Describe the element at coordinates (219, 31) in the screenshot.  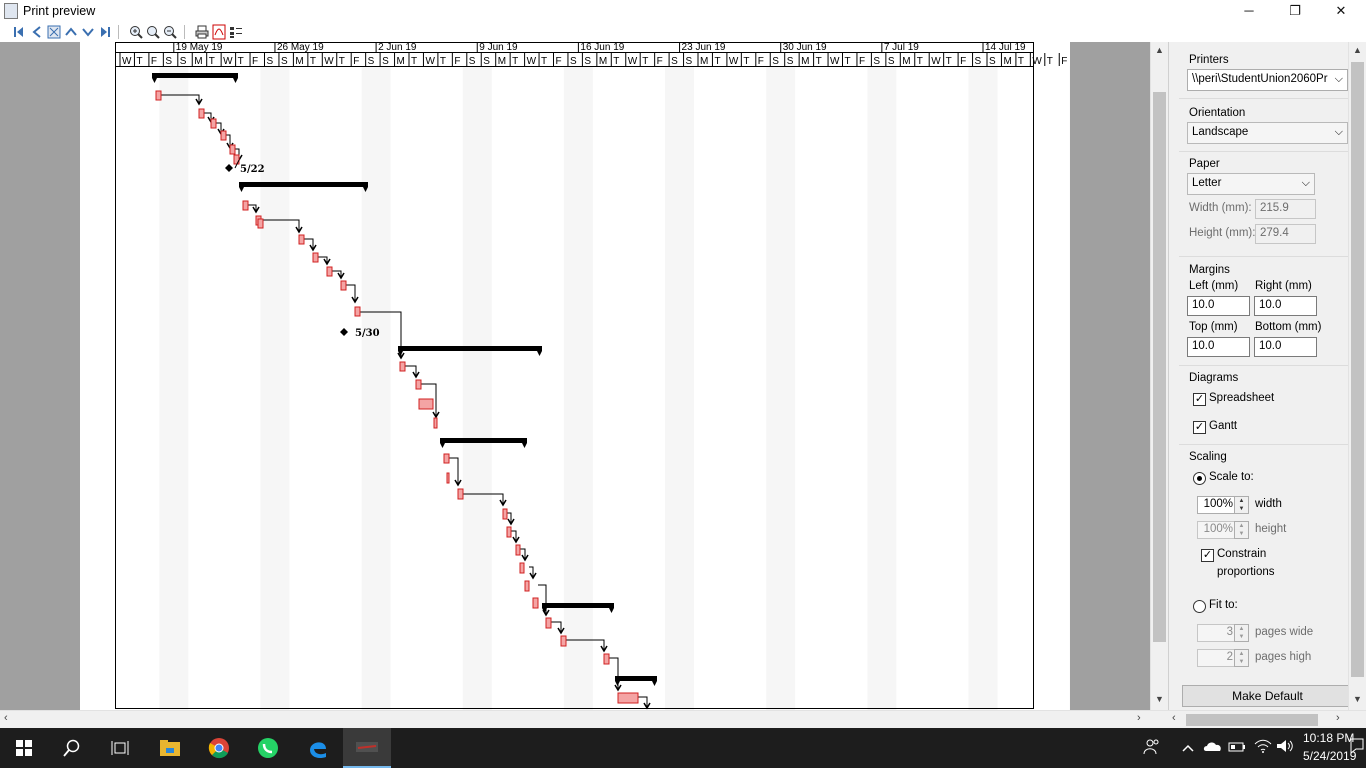
I see `pdf-icon` at that location.